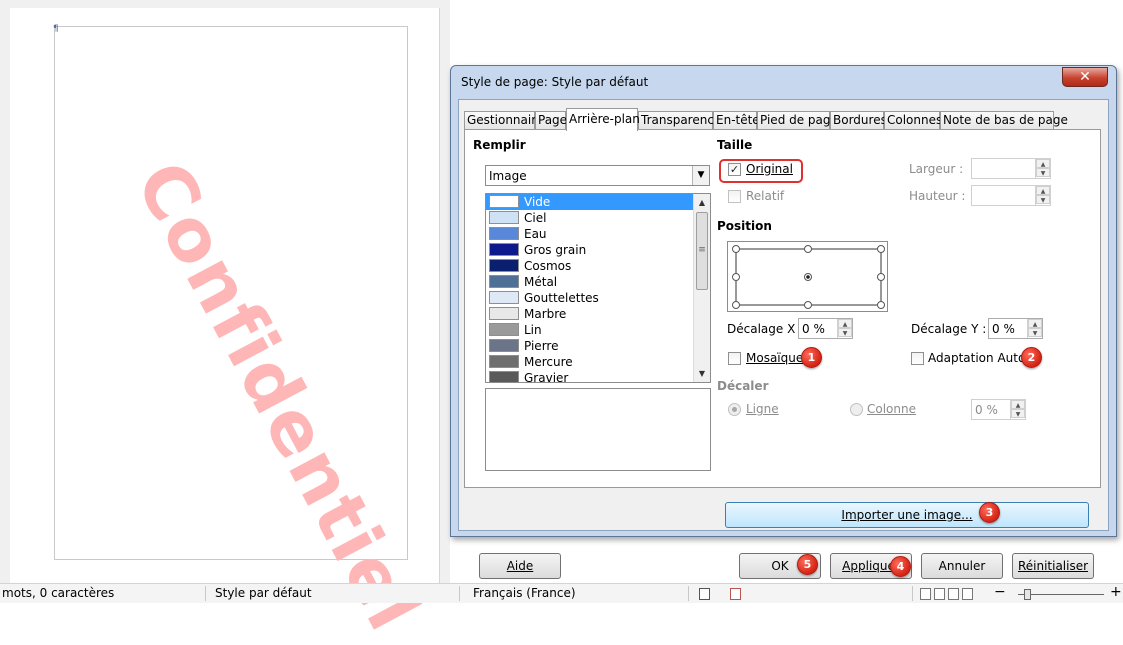 The width and height of the screenshot is (1123, 645). Describe the element at coordinates (856, 409) in the screenshot. I see `column-radio` at that location.